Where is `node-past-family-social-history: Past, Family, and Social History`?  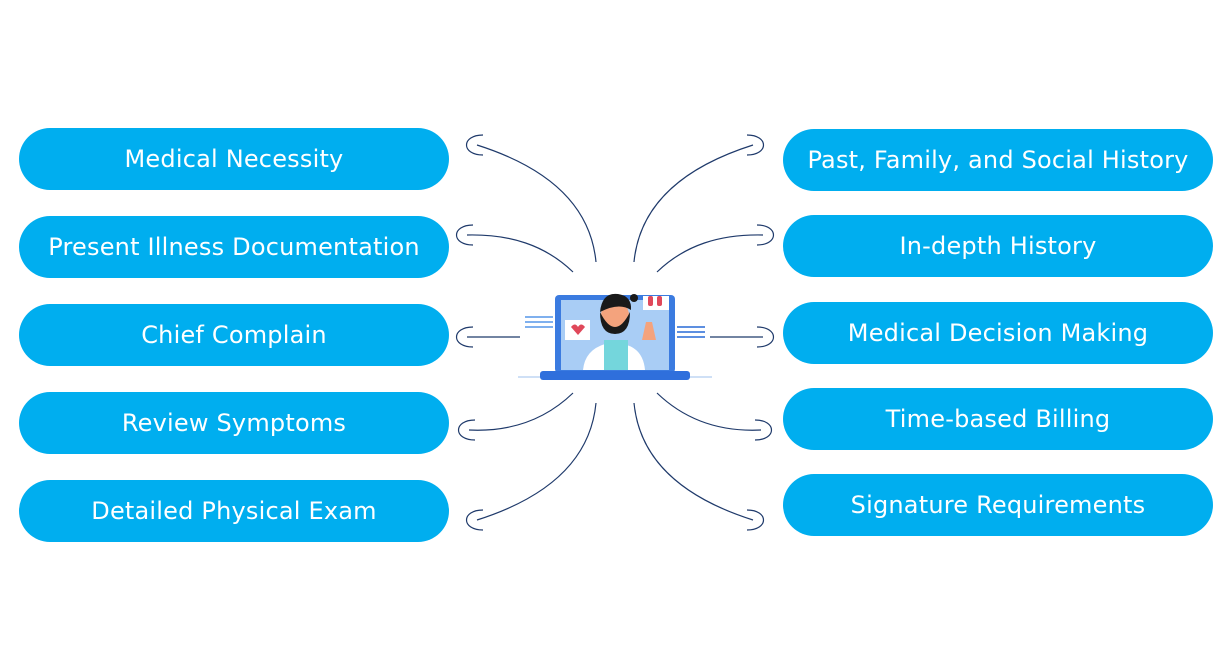
node-past-family-social-history: Past, Family, and Social History is located at coordinates (998, 160).